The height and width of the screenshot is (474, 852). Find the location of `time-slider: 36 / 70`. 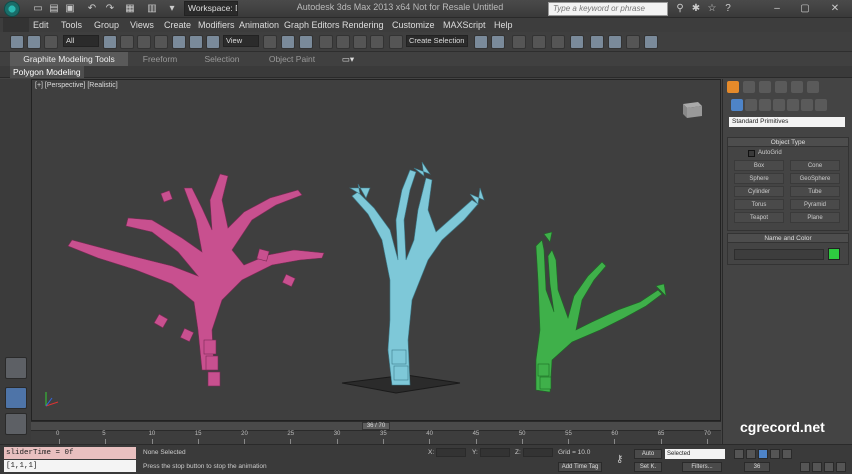

time-slider: 36 / 70 is located at coordinates (376, 425).